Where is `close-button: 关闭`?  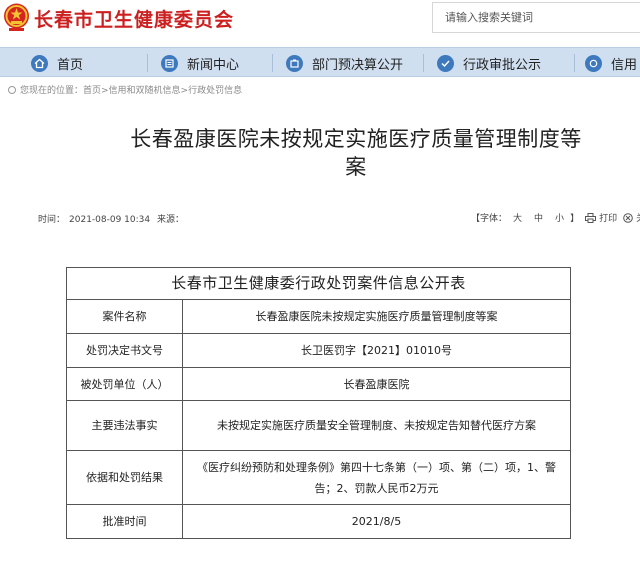
close-button: 关闭 is located at coordinates (631, 217).